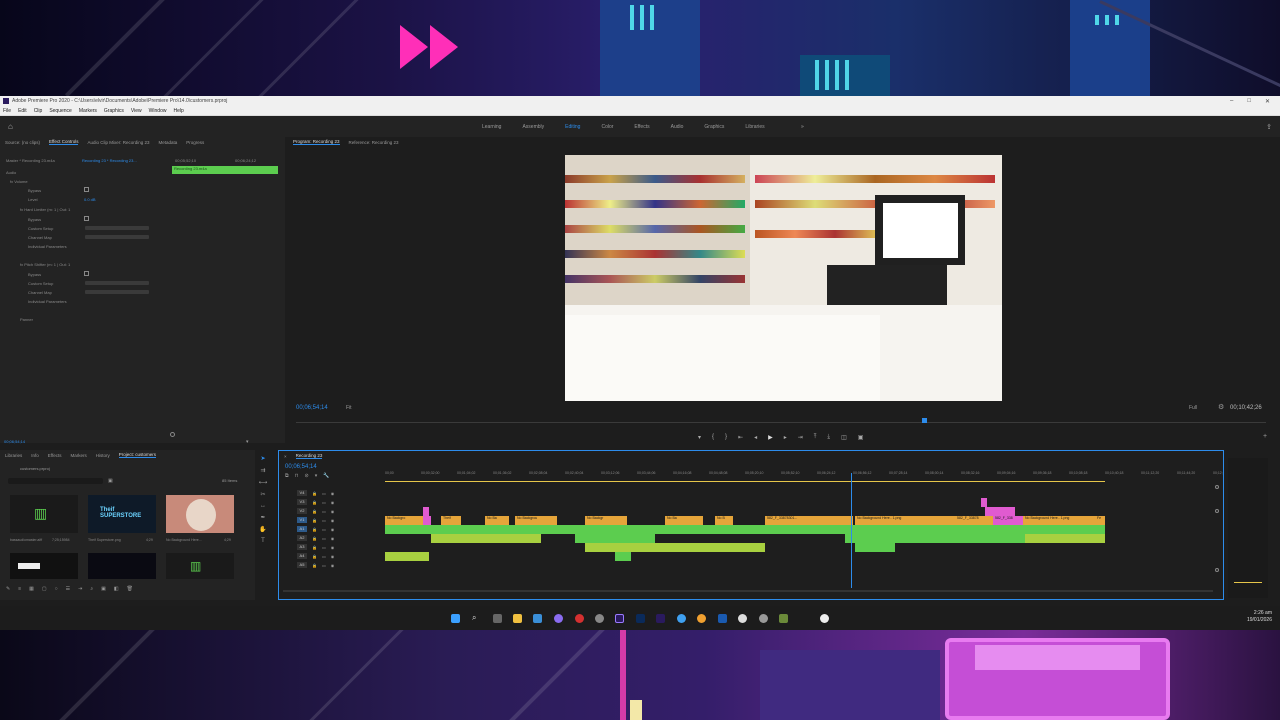 This screenshot has width=1280, height=720. What do you see at coordinates (116, 589) in the screenshot?
I see `new-item-icon: ◧` at bounding box center [116, 589].